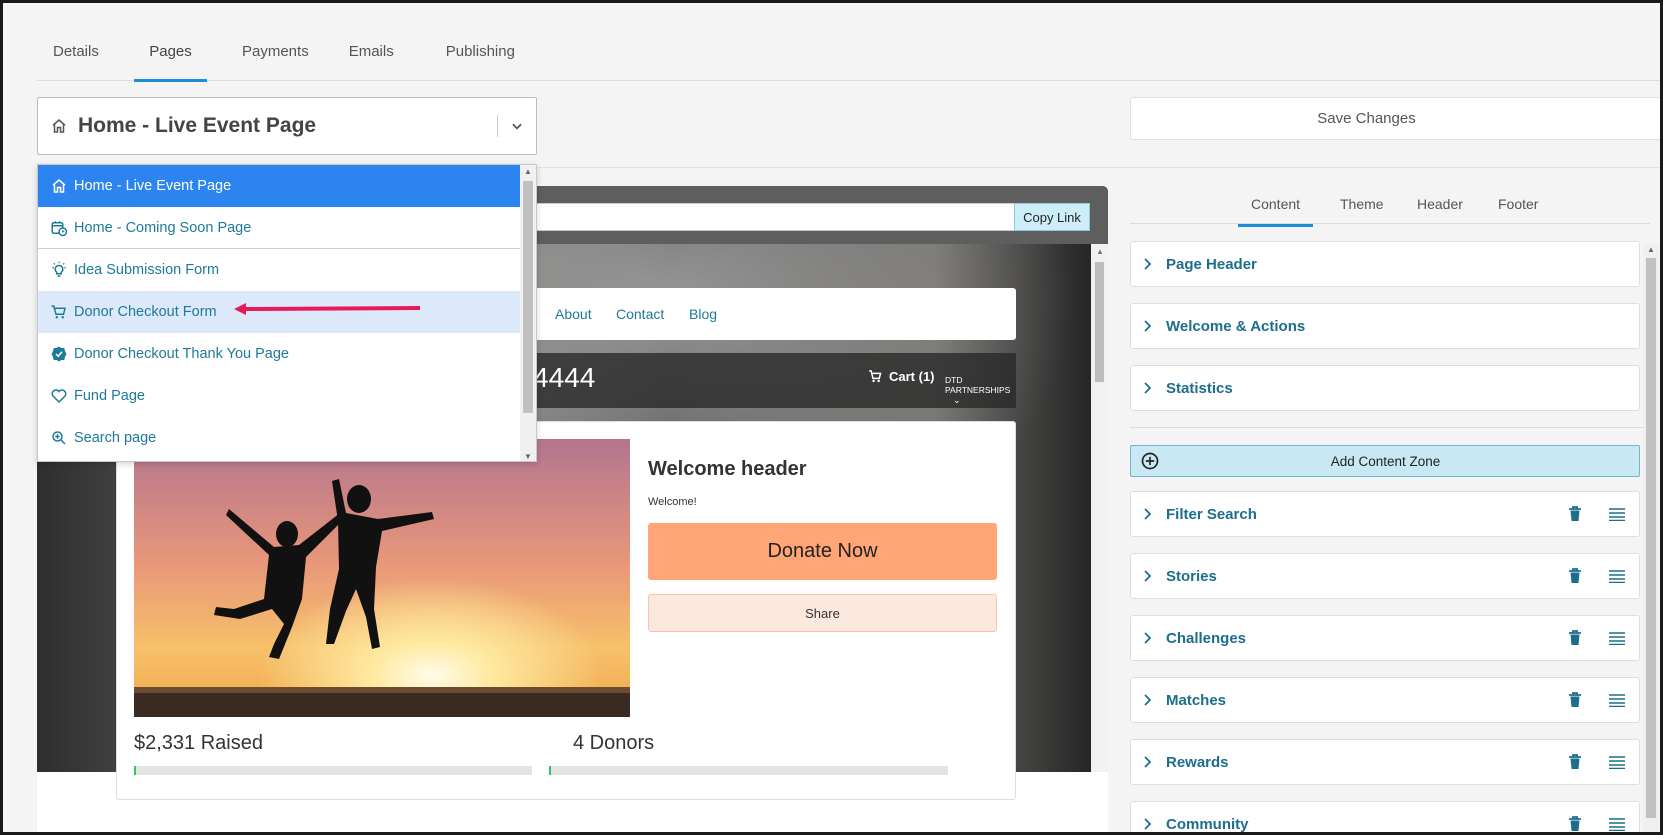  What do you see at coordinates (279, 438) in the screenshot?
I see `dropdown-item-search-page: Search page` at bounding box center [279, 438].